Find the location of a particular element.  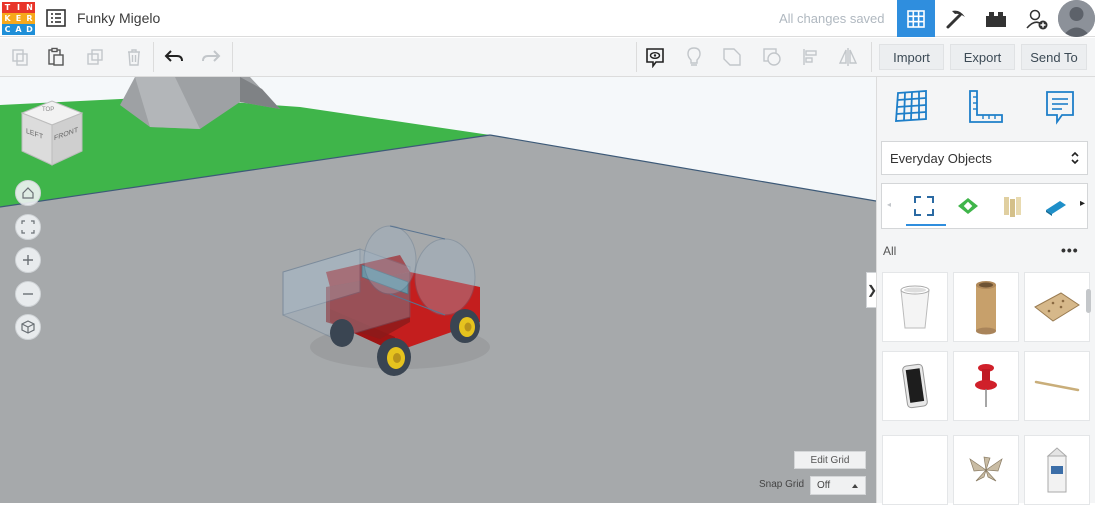

mirror-icon is located at coordinates (848, 57).